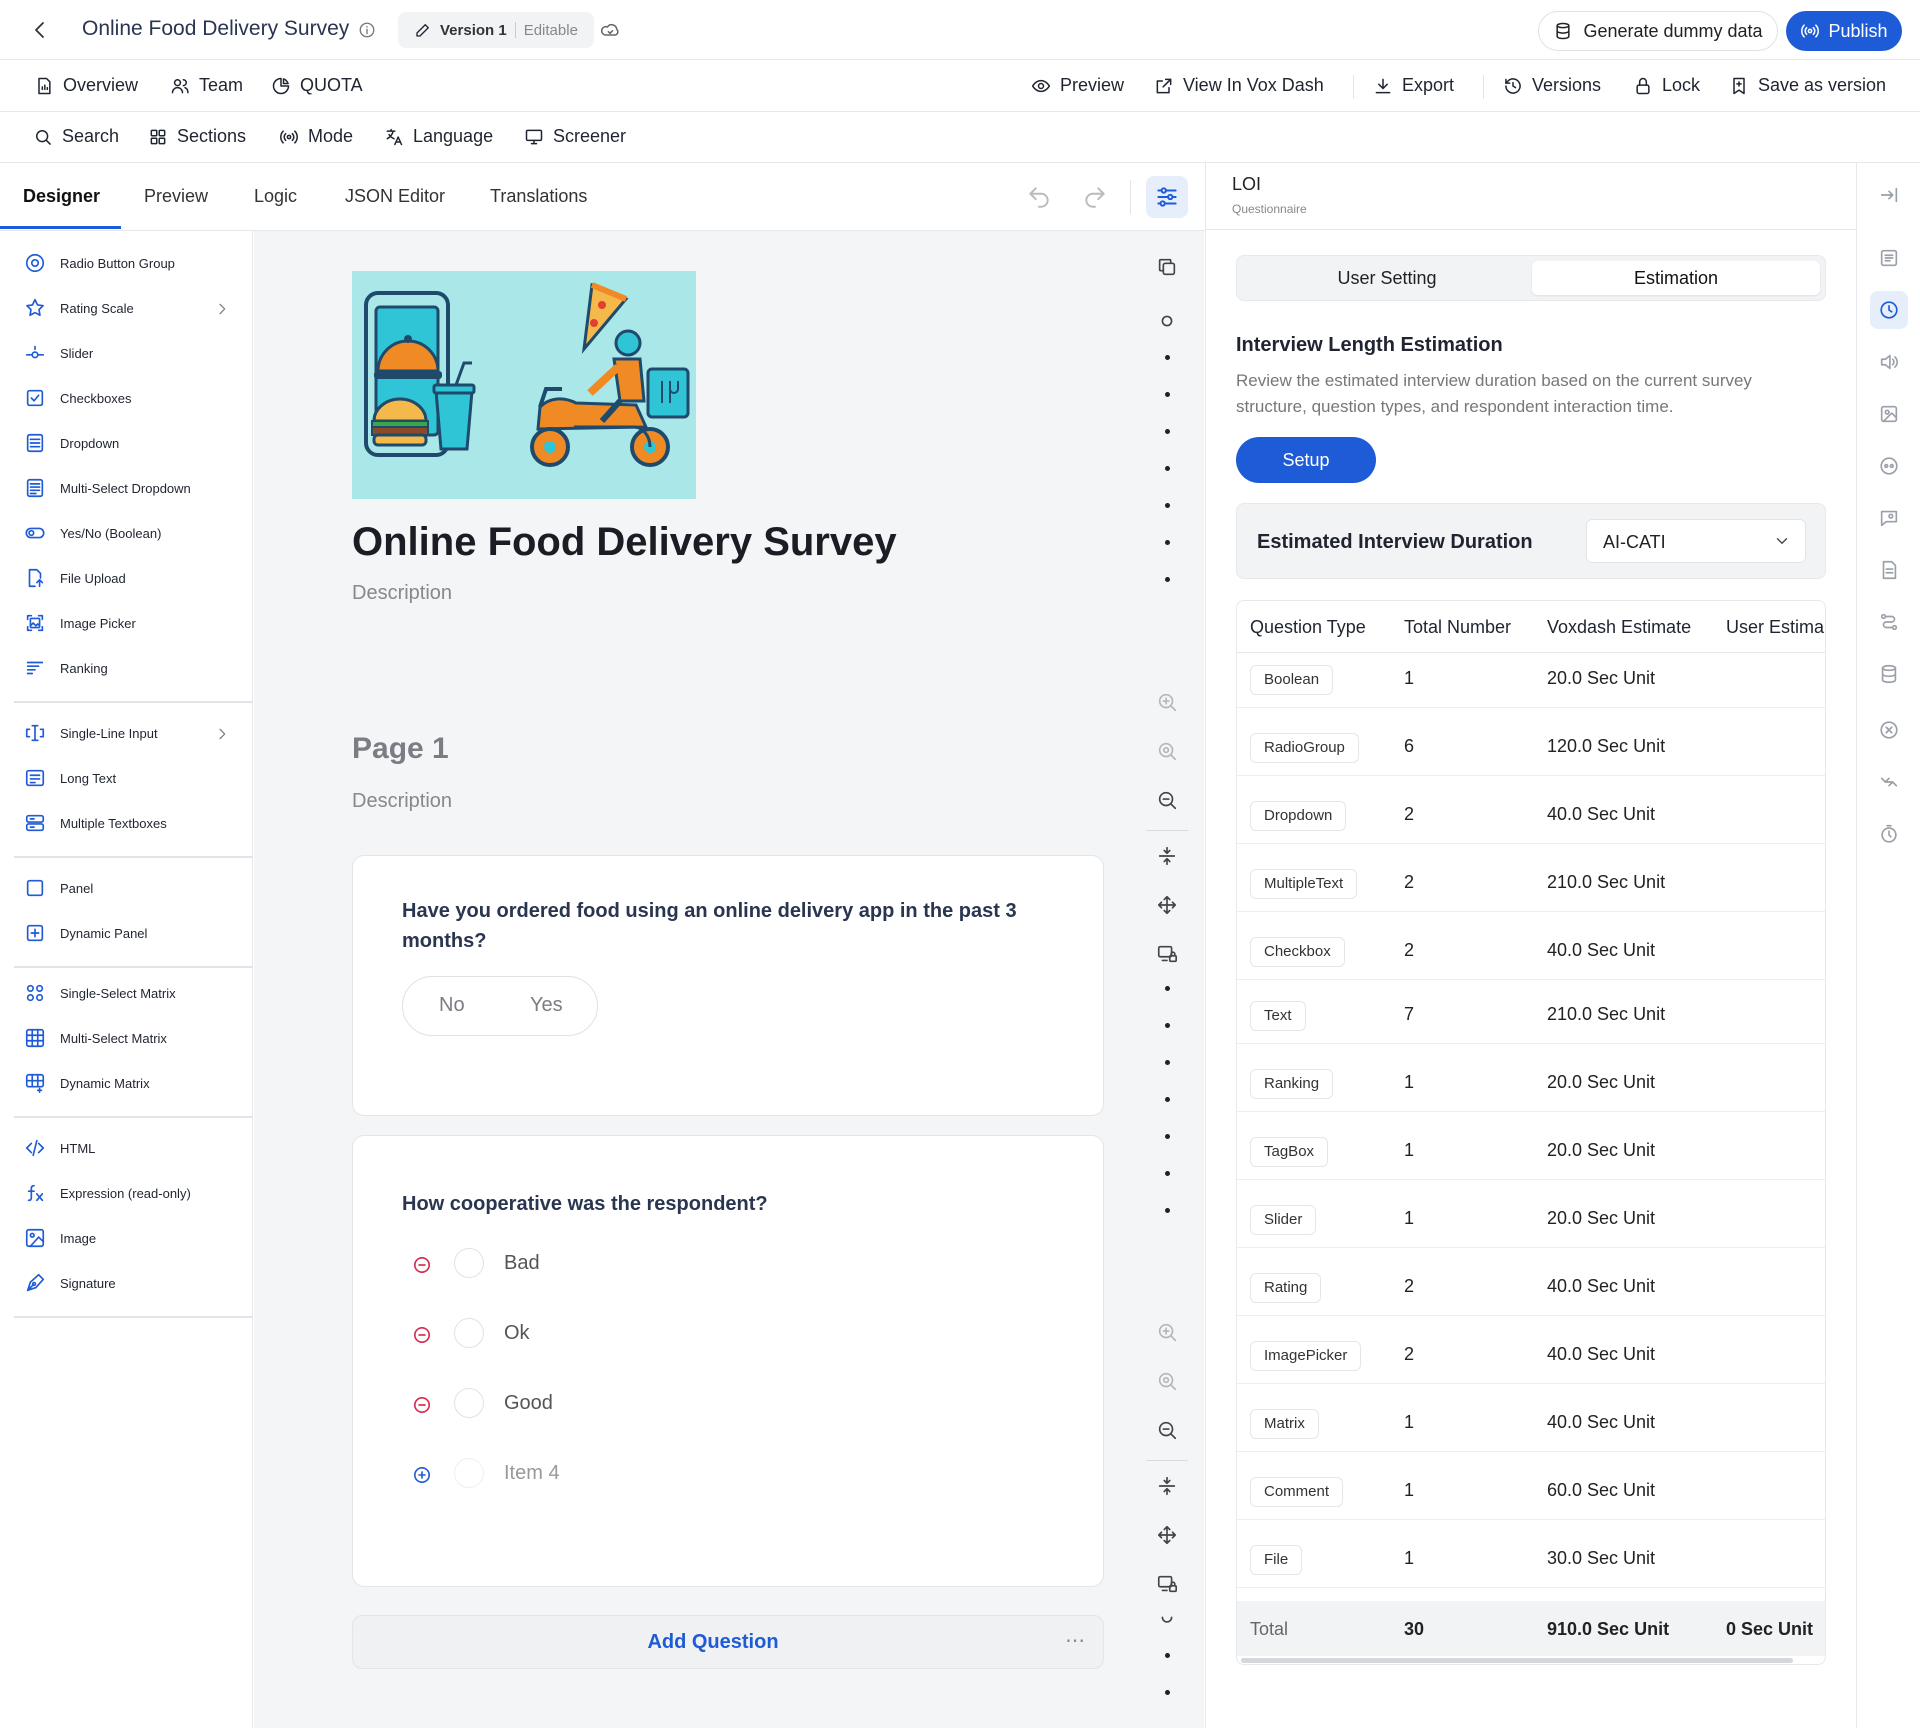  What do you see at coordinates (176, 196) in the screenshot?
I see `tab-preview: Preview` at bounding box center [176, 196].